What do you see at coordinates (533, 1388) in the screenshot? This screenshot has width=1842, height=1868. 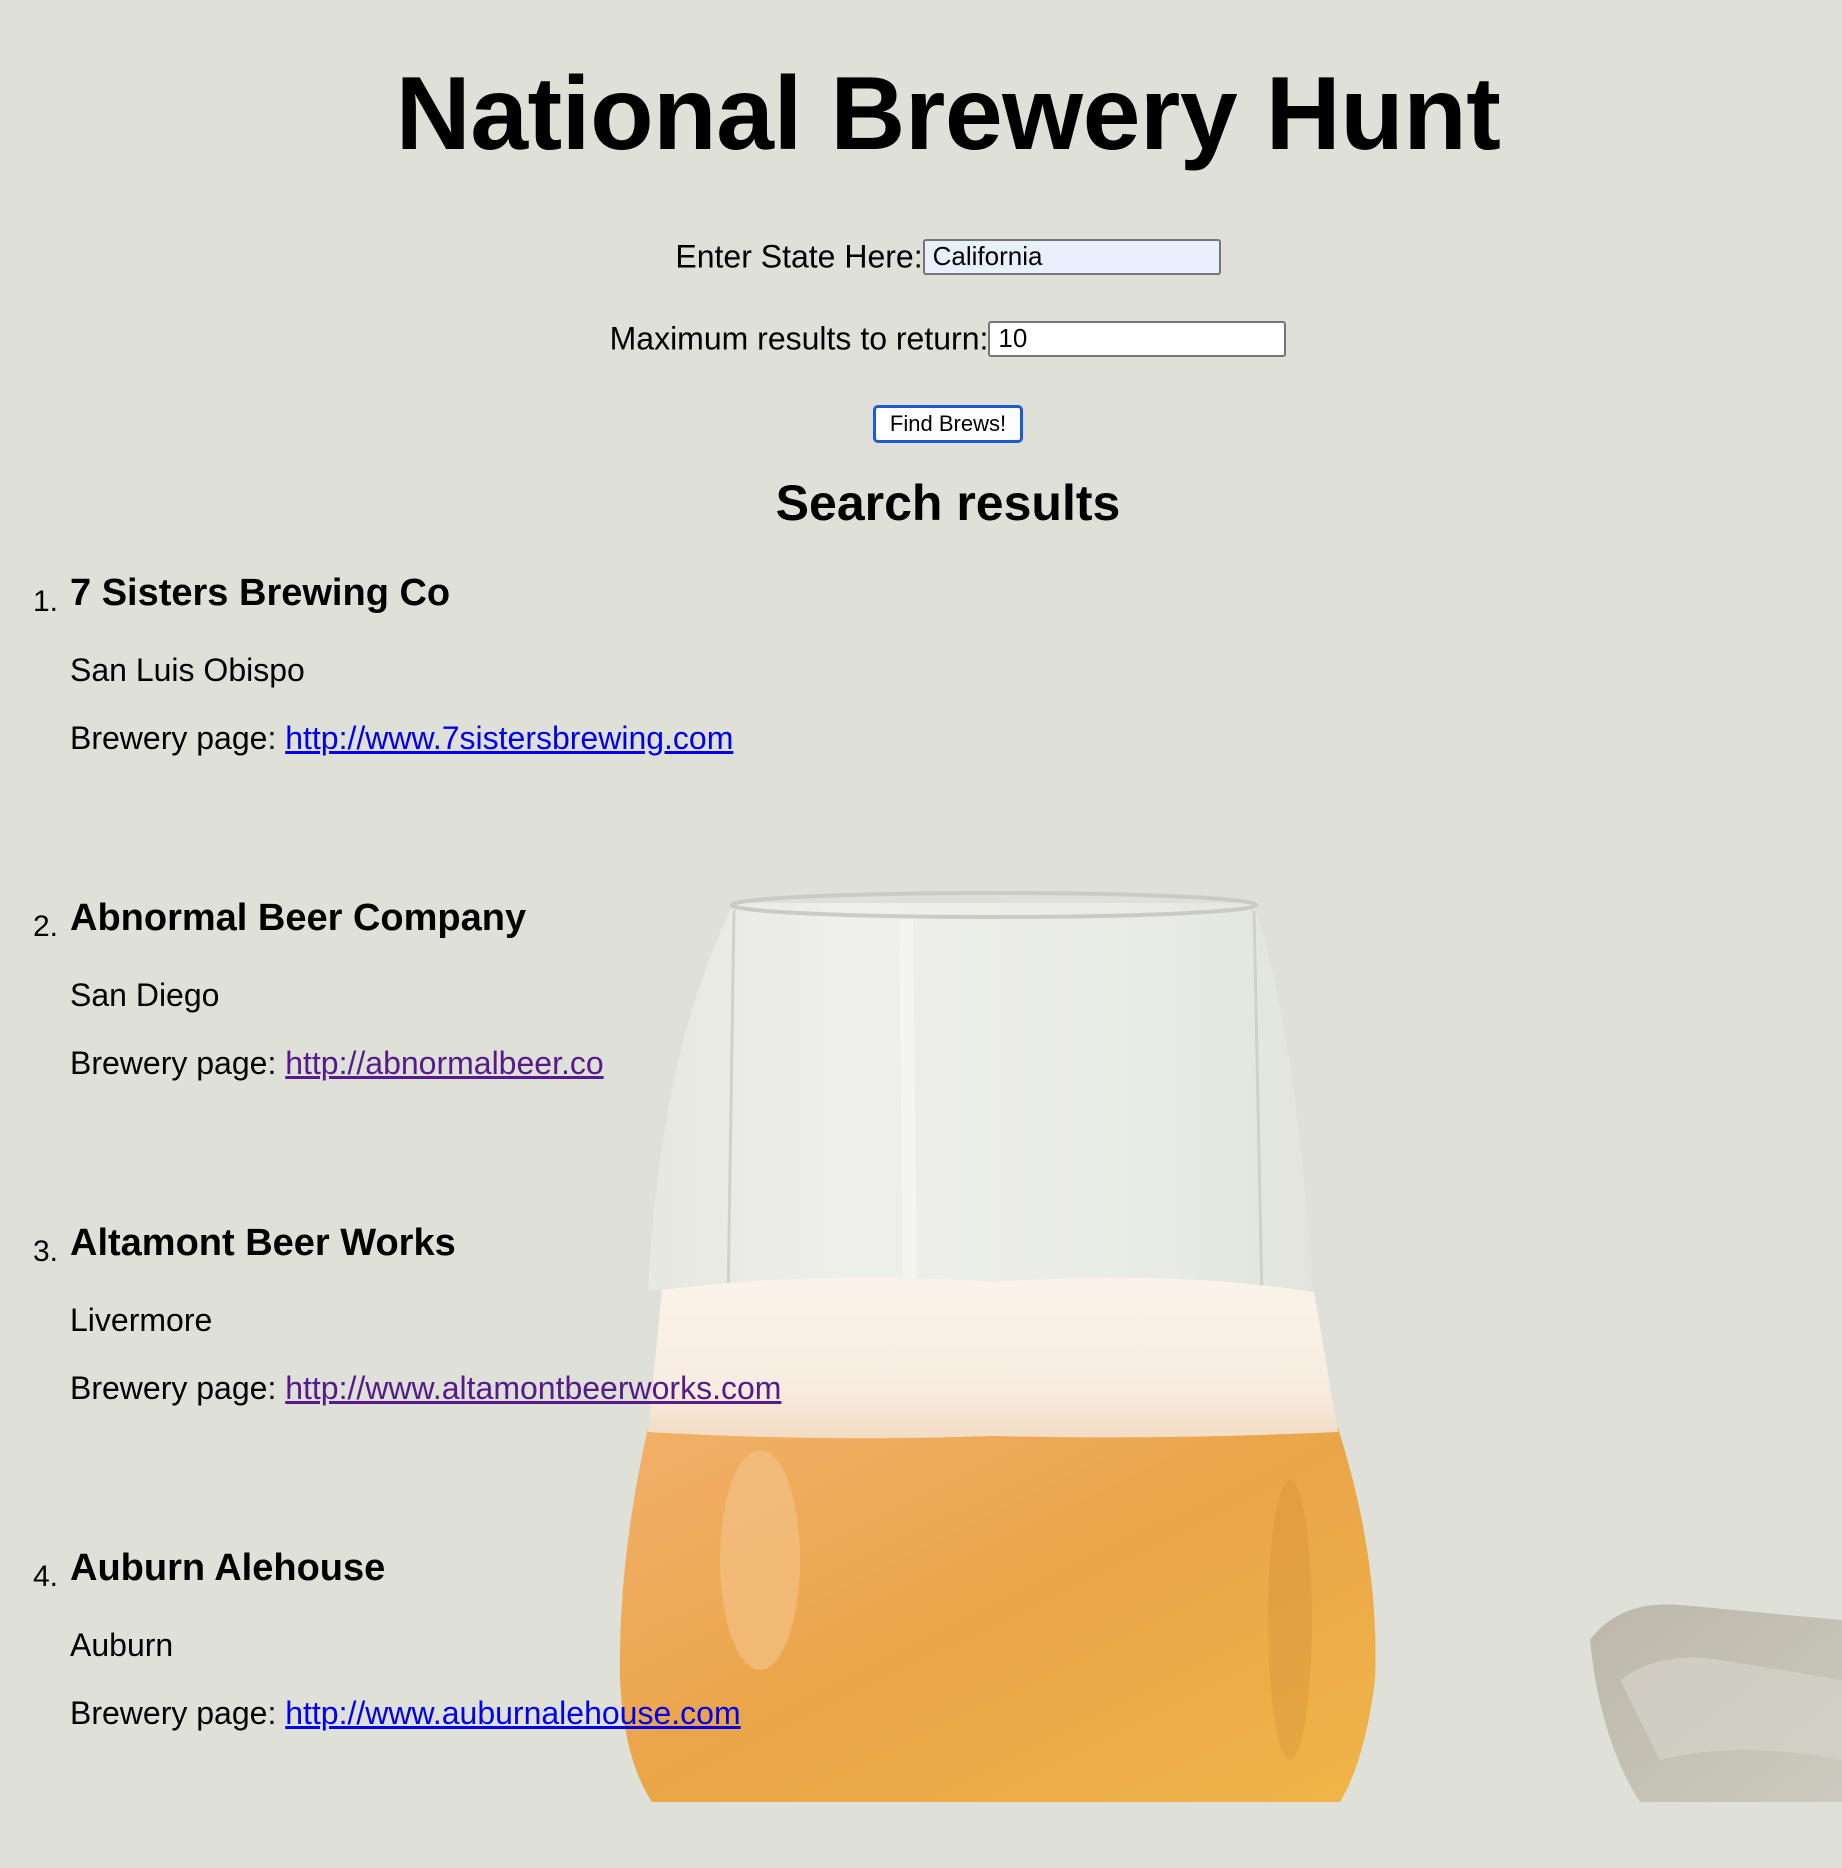 I see `brewery-page-link: http://www.altamontbeerworks.com` at bounding box center [533, 1388].